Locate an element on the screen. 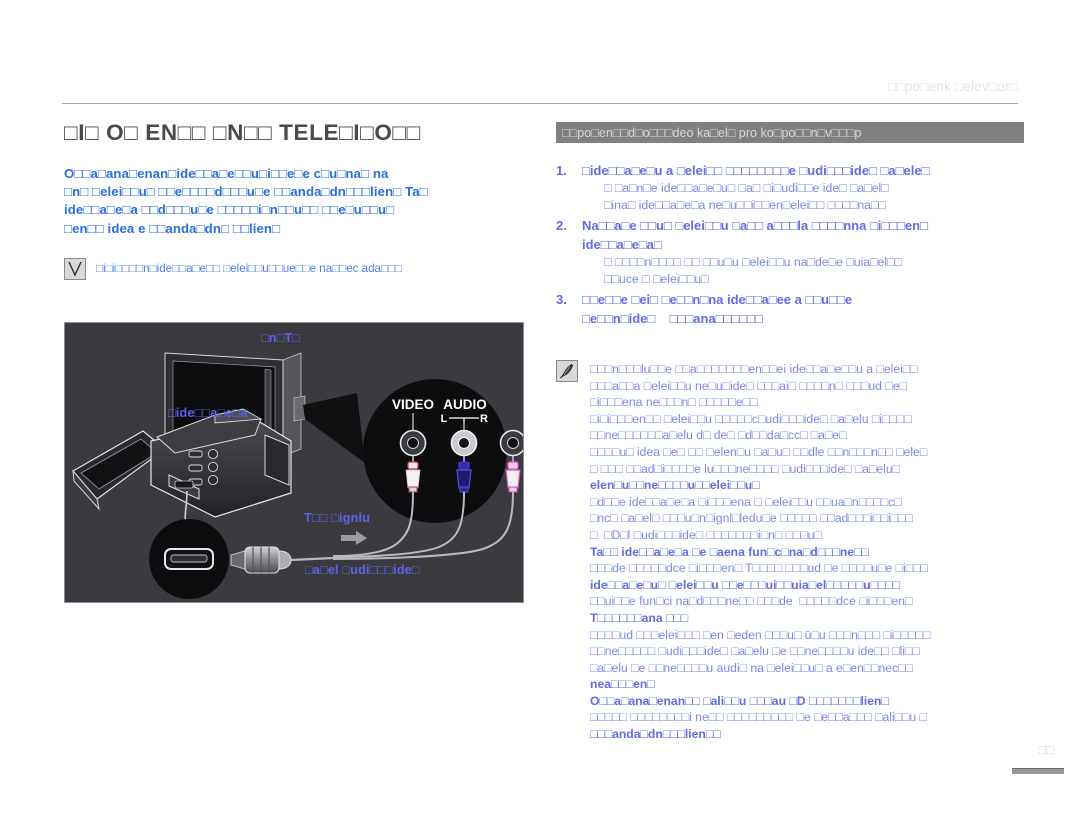  step-subtext: □□uce □ □elei□□u□ is located at coordinates (656, 279).